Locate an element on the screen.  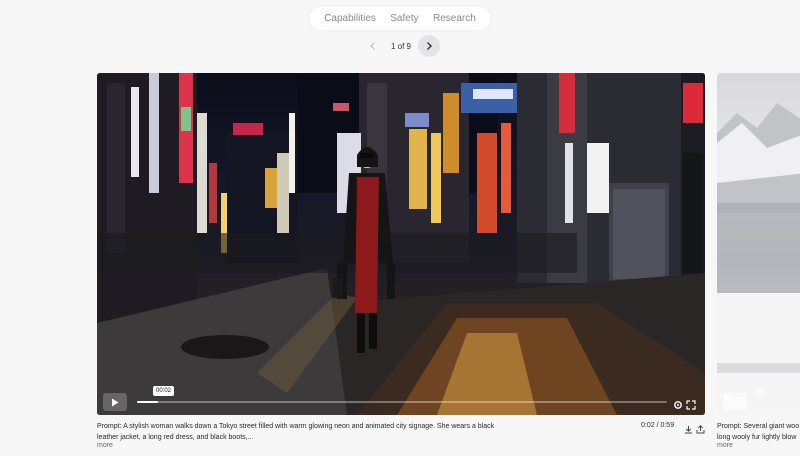
next-button is located at coordinates (428, 46).